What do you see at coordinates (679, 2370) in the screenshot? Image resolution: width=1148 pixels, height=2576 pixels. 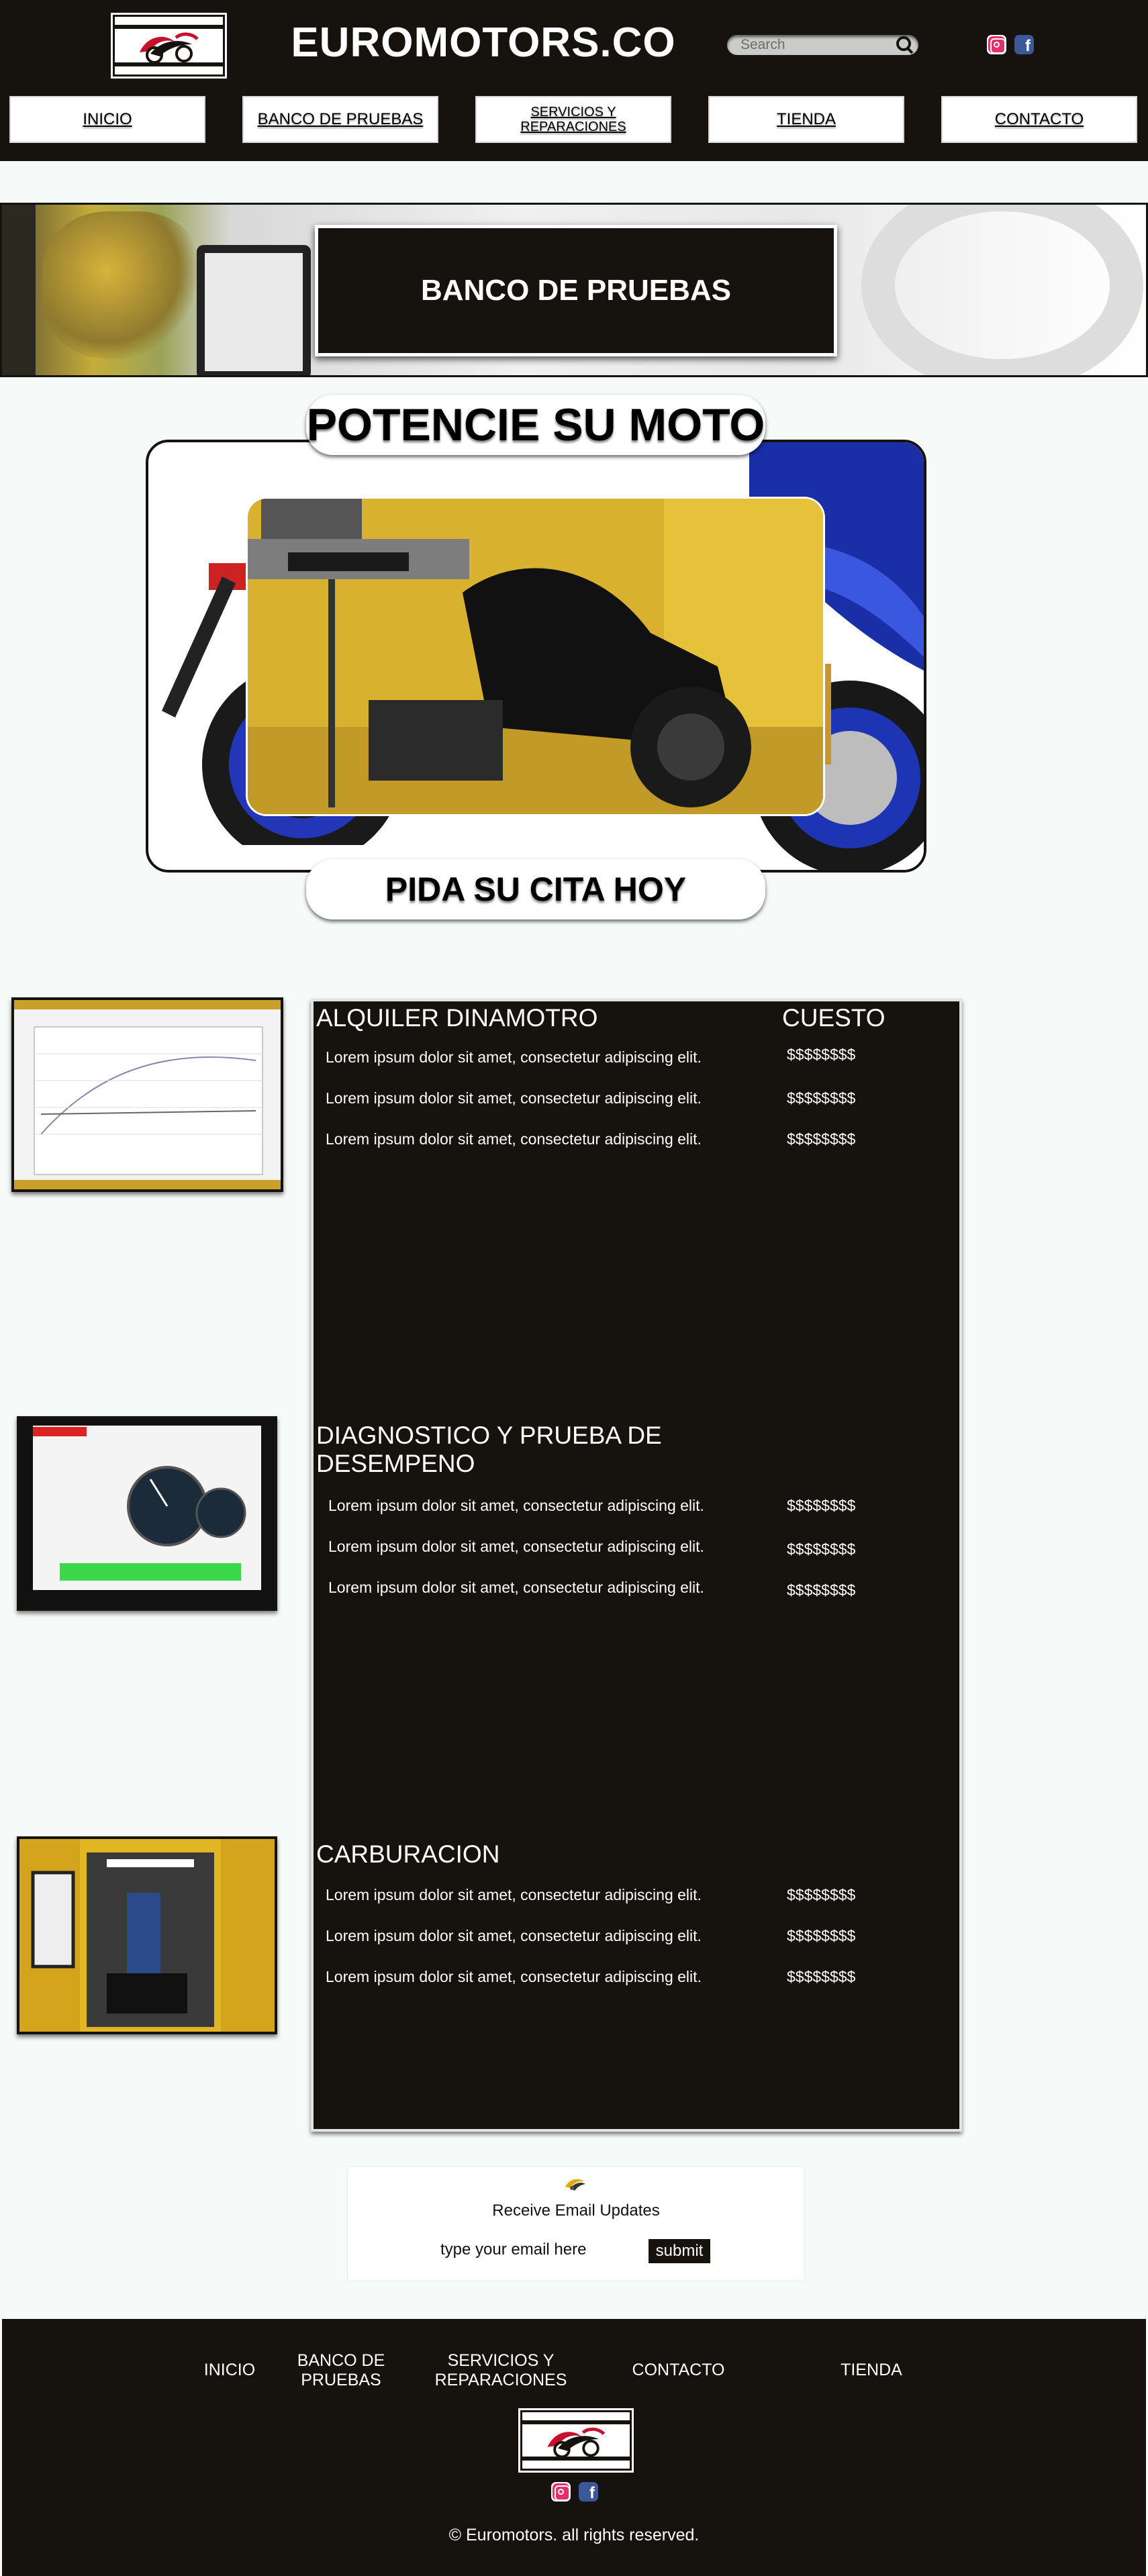 I see `footer-link-contacto: CONTACTO` at bounding box center [679, 2370].